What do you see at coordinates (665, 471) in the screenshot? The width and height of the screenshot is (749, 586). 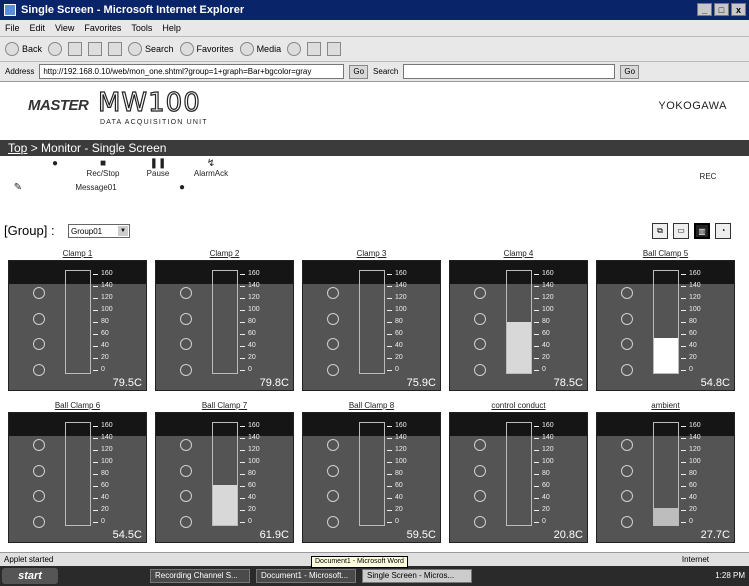 I see `channel-panel: ambient 160 140 120 100 80 60 40 20 0 27.7C` at bounding box center [665, 471].